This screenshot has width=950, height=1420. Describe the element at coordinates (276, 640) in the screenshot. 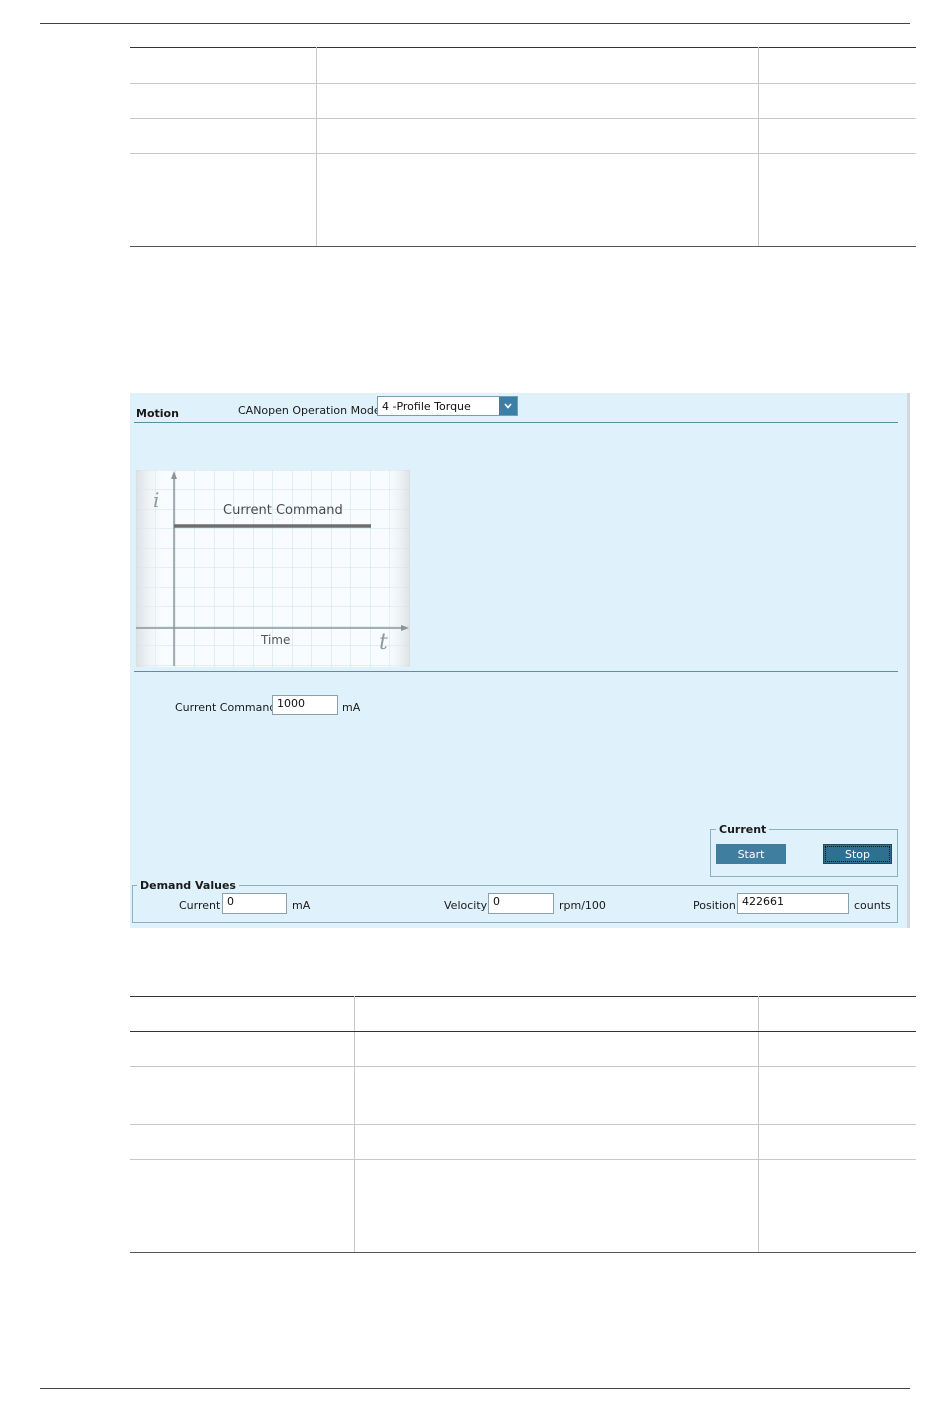

I see `x-axis-label: Time` at that location.